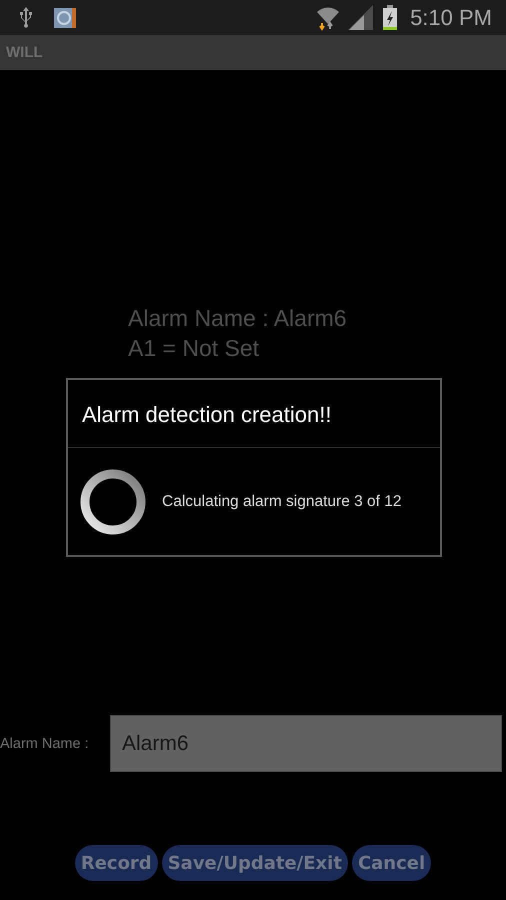  I want to click on usb-icon, so click(26, 18).